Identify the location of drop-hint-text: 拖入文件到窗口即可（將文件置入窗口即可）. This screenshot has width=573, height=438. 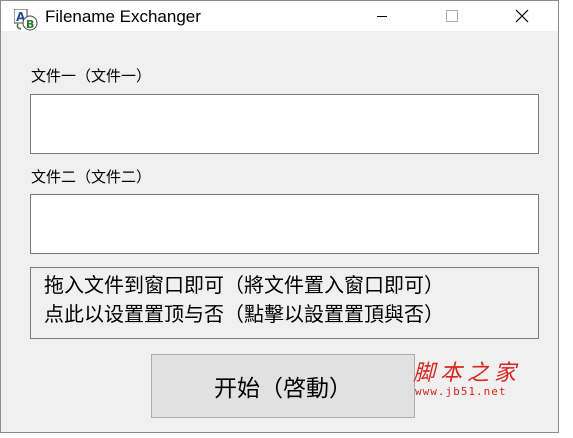
(244, 285).